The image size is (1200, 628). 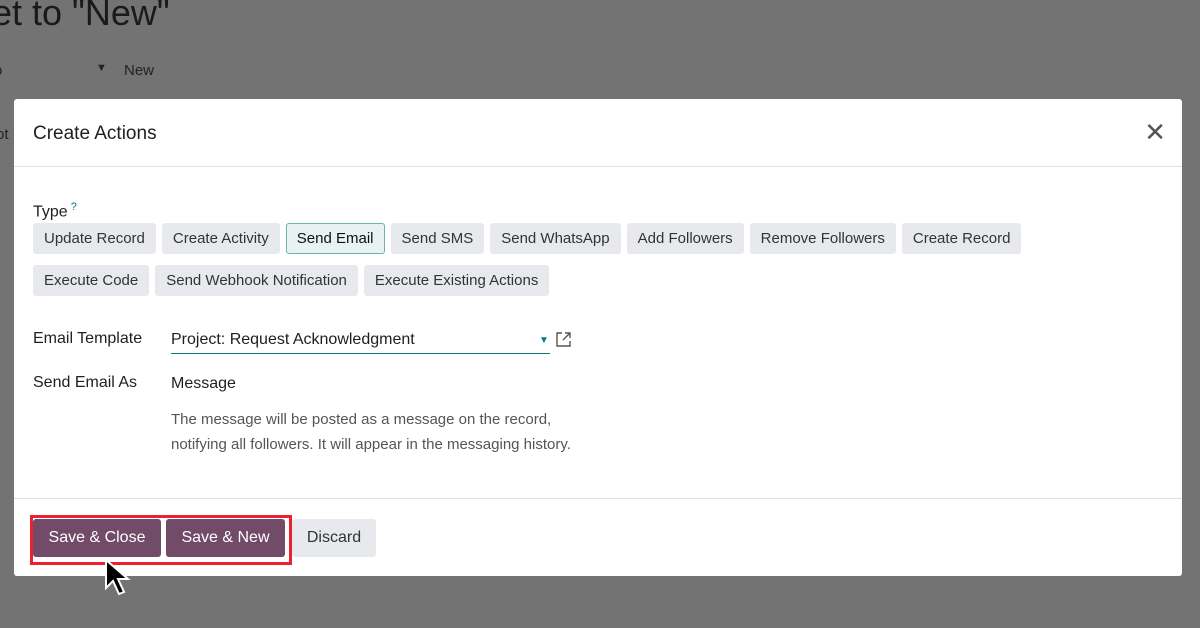 I want to click on type-update-record: Update Record, so click(x=94, y=238).